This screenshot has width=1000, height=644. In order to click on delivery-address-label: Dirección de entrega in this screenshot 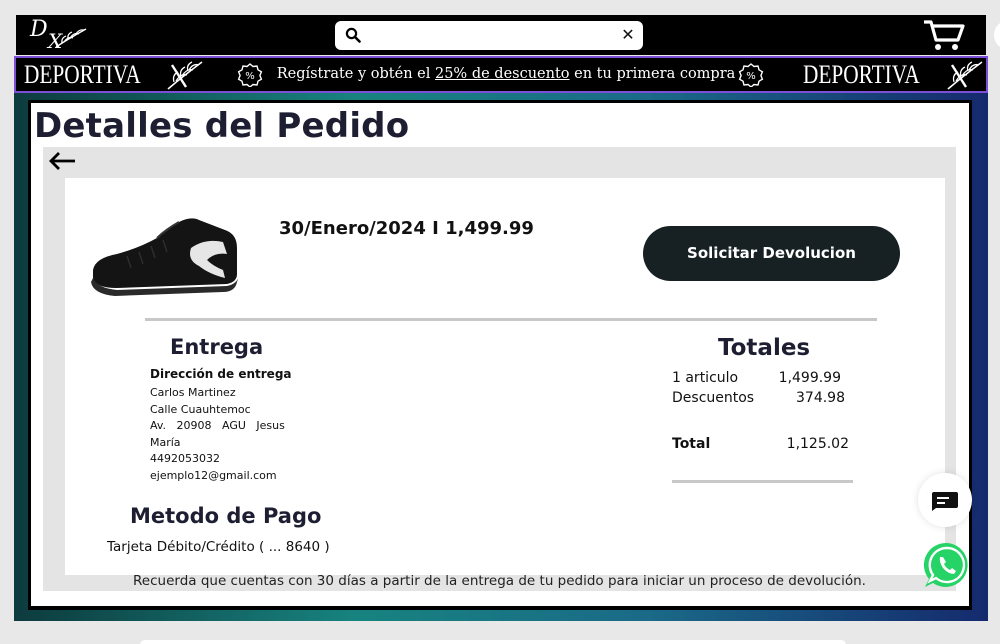, I will do `click(221, 374)`.